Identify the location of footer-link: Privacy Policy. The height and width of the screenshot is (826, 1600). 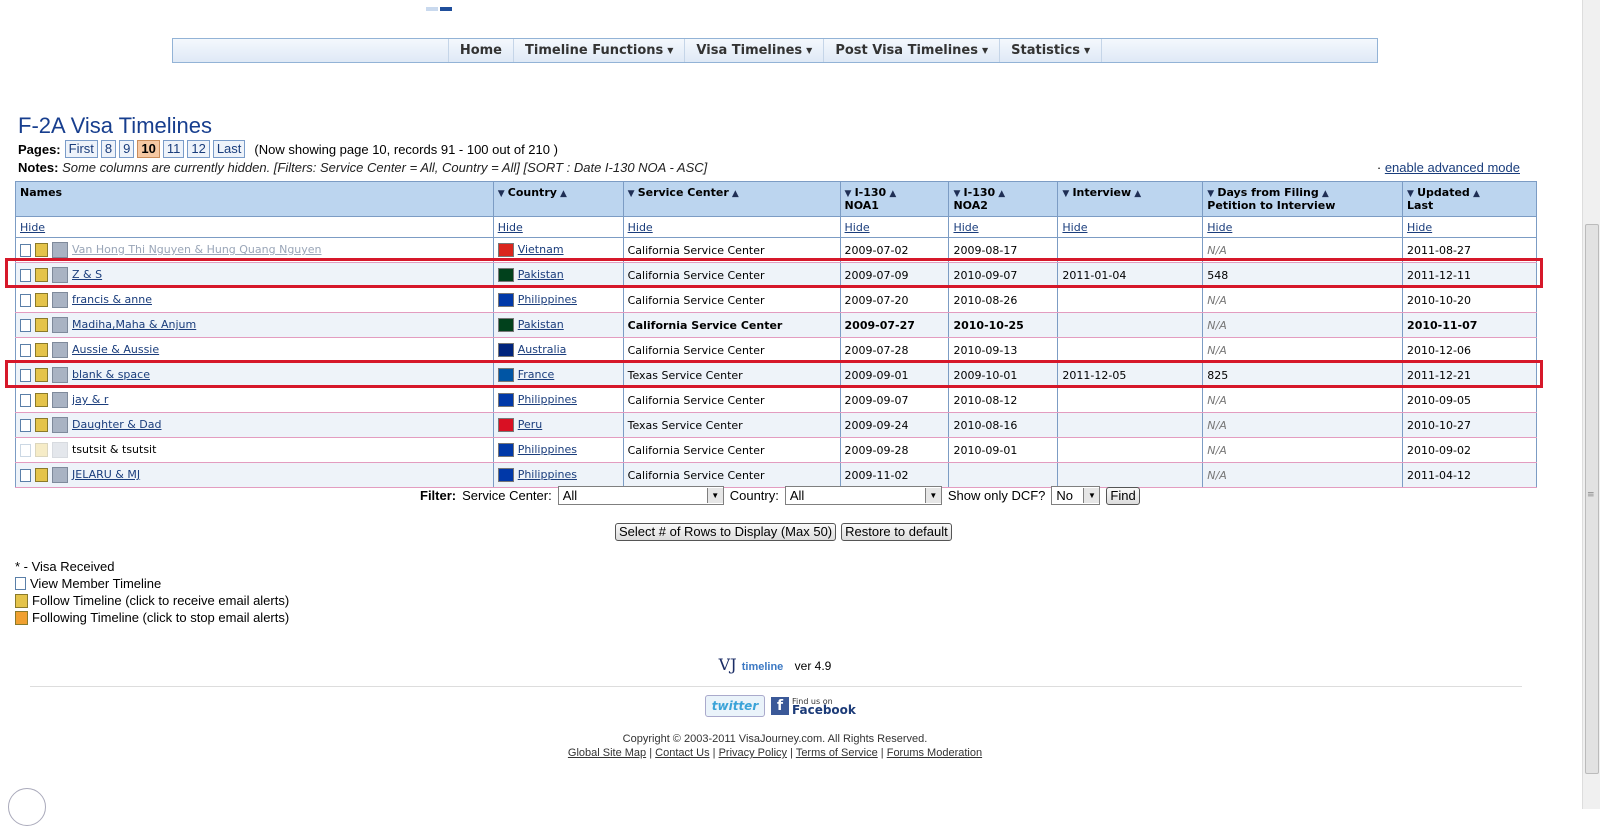
(753, 753).